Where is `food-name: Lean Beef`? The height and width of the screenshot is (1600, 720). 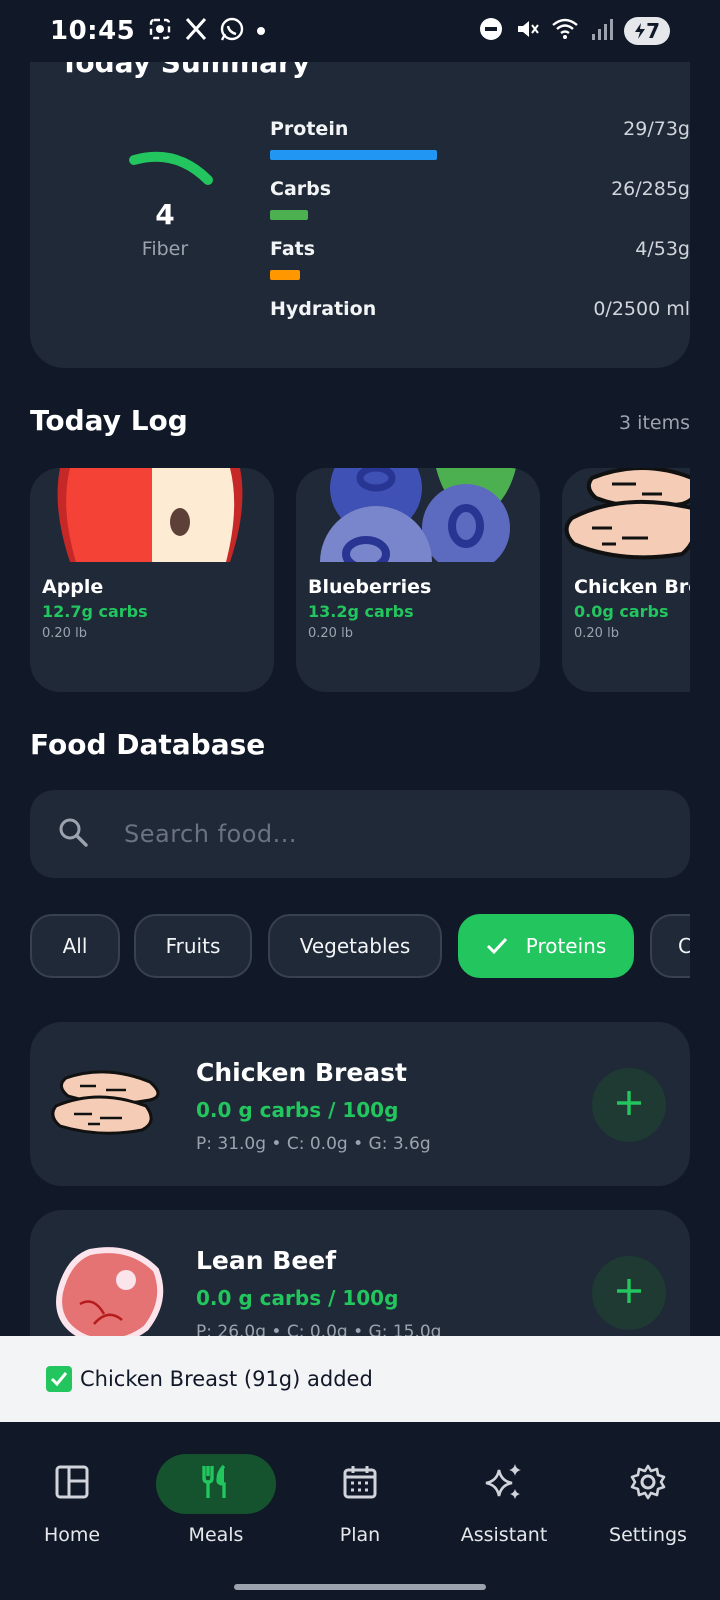
food-name: Lean Beef is located at coordinates (266, 1260).